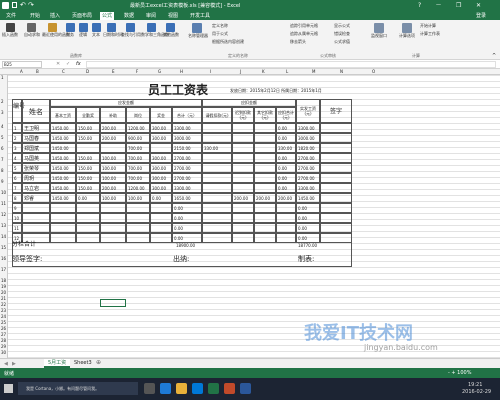  What do you see at coordinates (131, 30) in the screenshot?
I see `lookup-reference-button: 查找与引用` at bounding box center [131, 30].